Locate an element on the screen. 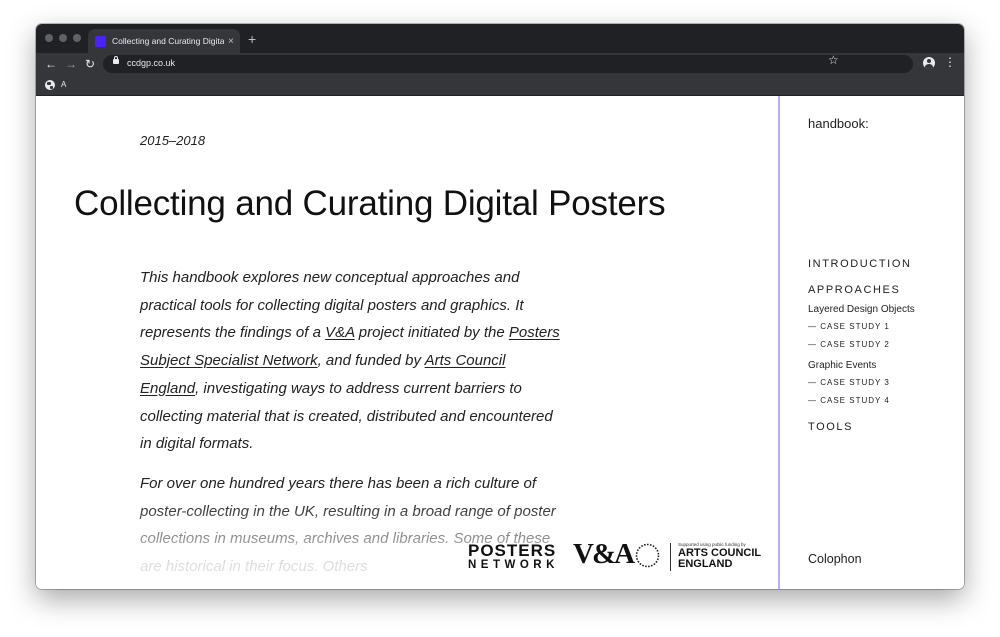 The height and width of the screenshot is (637, 1000). menu-dots-icon: ⋮ is located at coordinates (950, 62).